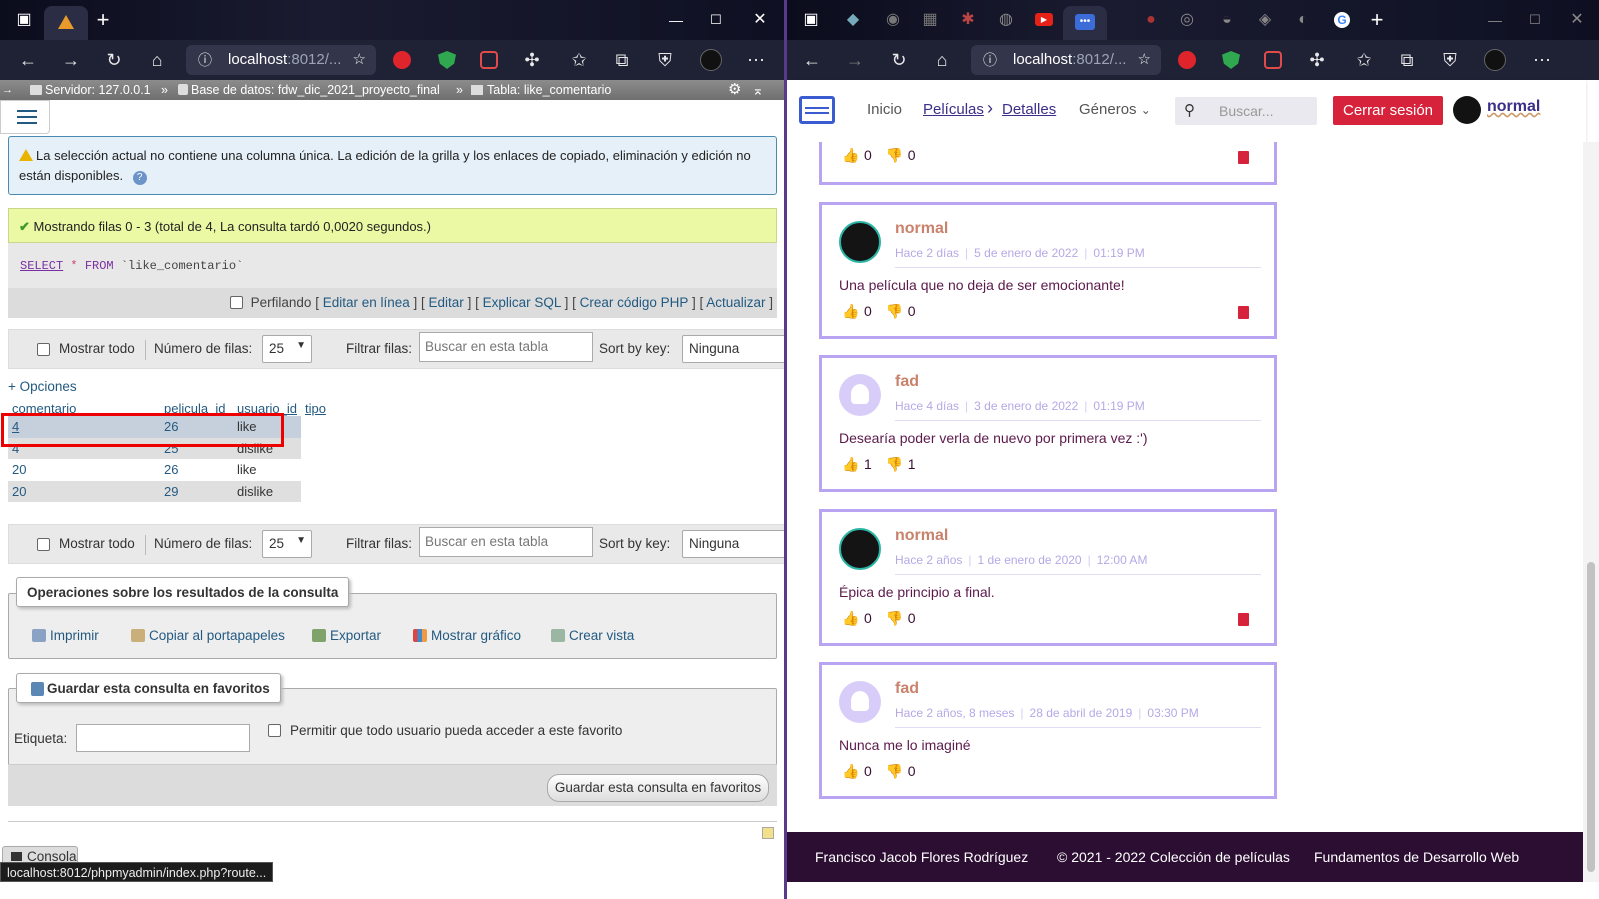 The width and height of the screenshot is (1599, 899). What do you see at coordinates (735, 302) in the screenshot?
I see `refresh-link: Actualizar` at bounding box center [735, 302].